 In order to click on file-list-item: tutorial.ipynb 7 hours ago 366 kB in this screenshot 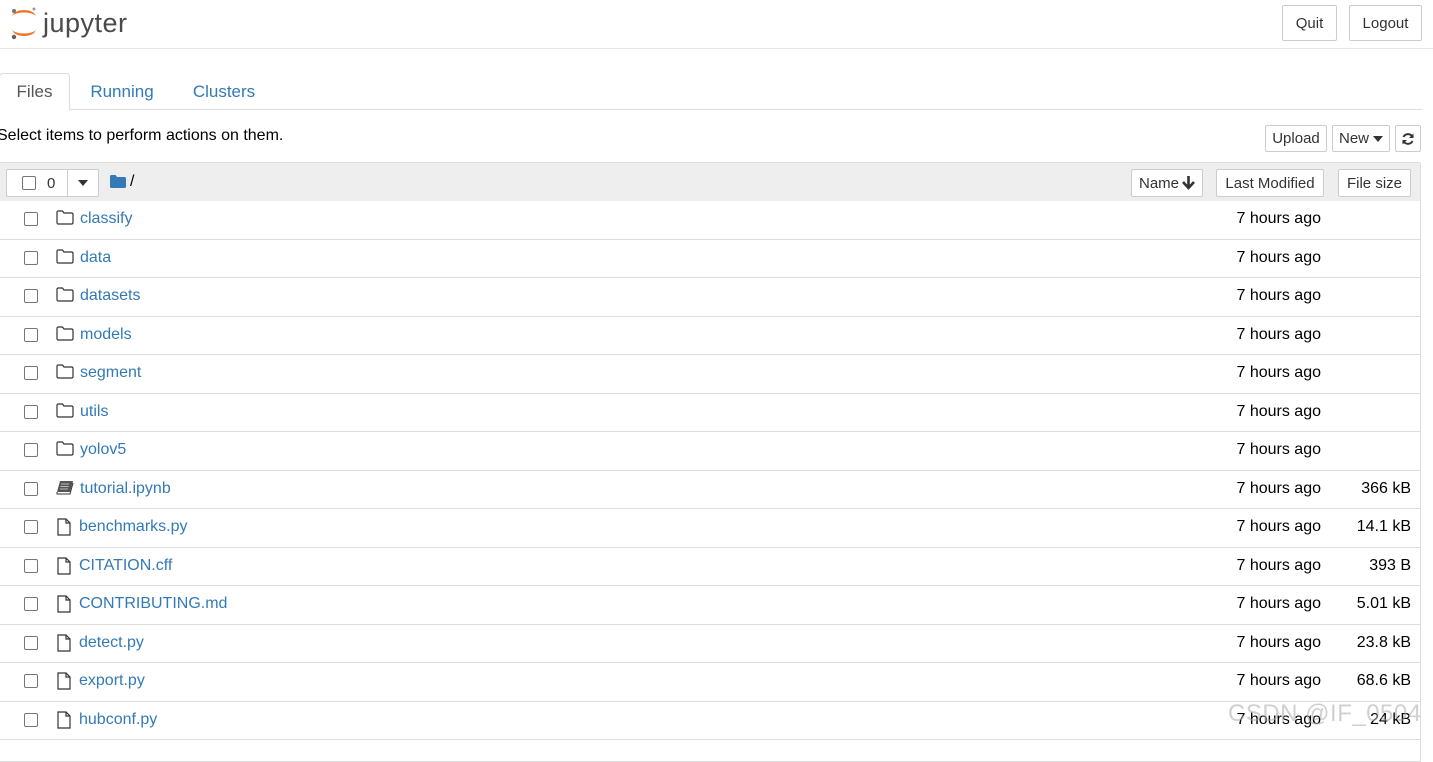, I will do `click(710, 489)`.